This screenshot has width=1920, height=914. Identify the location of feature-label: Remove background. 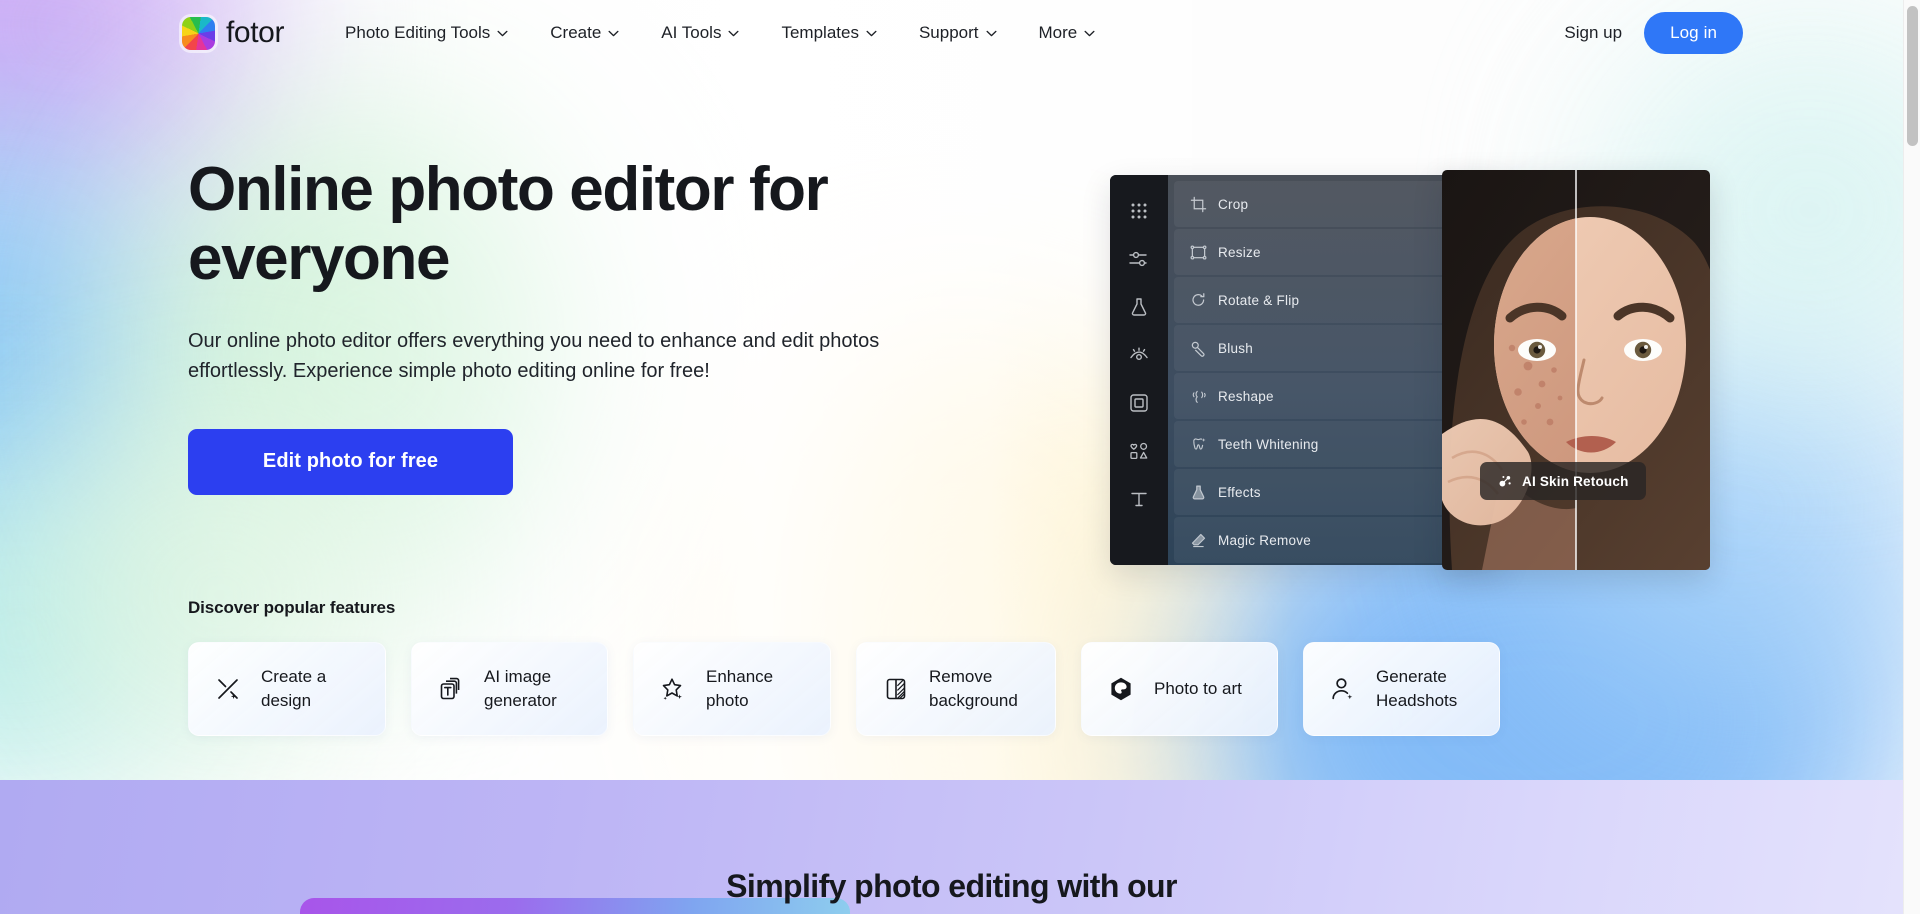
(973, 688).